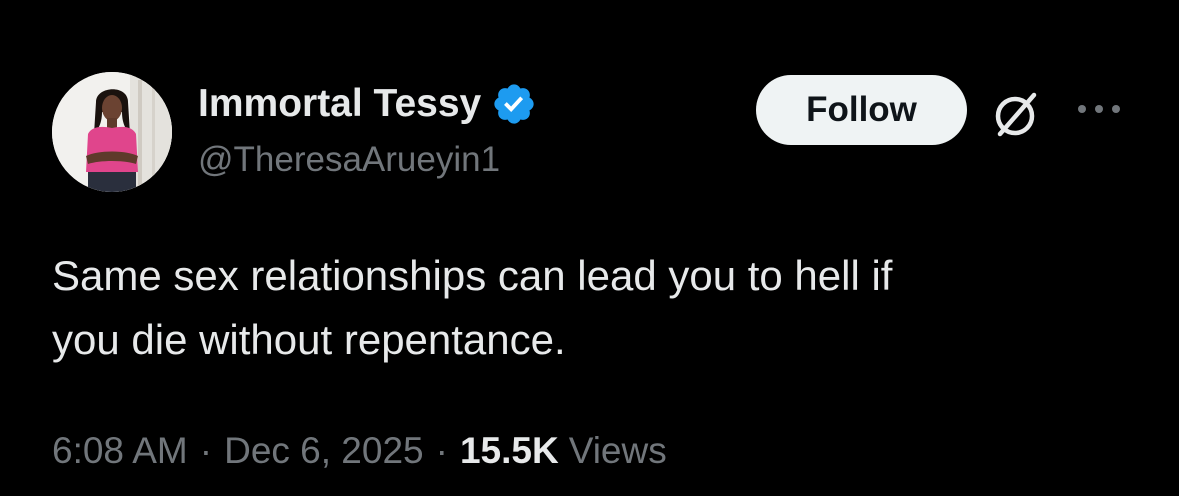 This screenshot has width=1179, height=496. What do you see at coordinates (309, 339) in the screenshot?
I see `tweet-text-line-2: you die without repentance.` at bounding box center [309, 339].